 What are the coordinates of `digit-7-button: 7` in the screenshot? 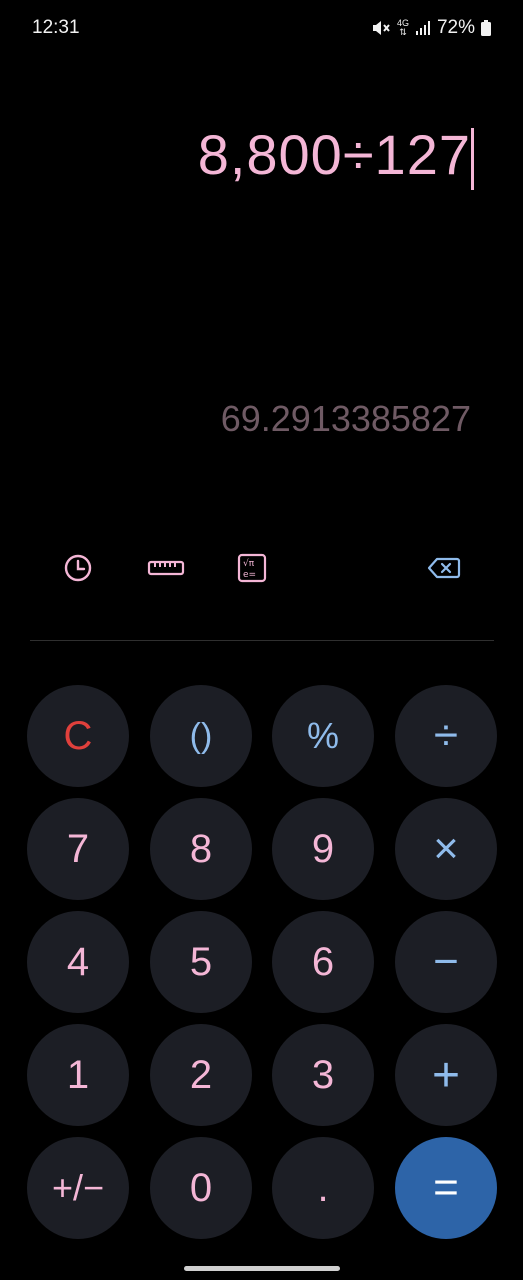 It's located at (78, 849).